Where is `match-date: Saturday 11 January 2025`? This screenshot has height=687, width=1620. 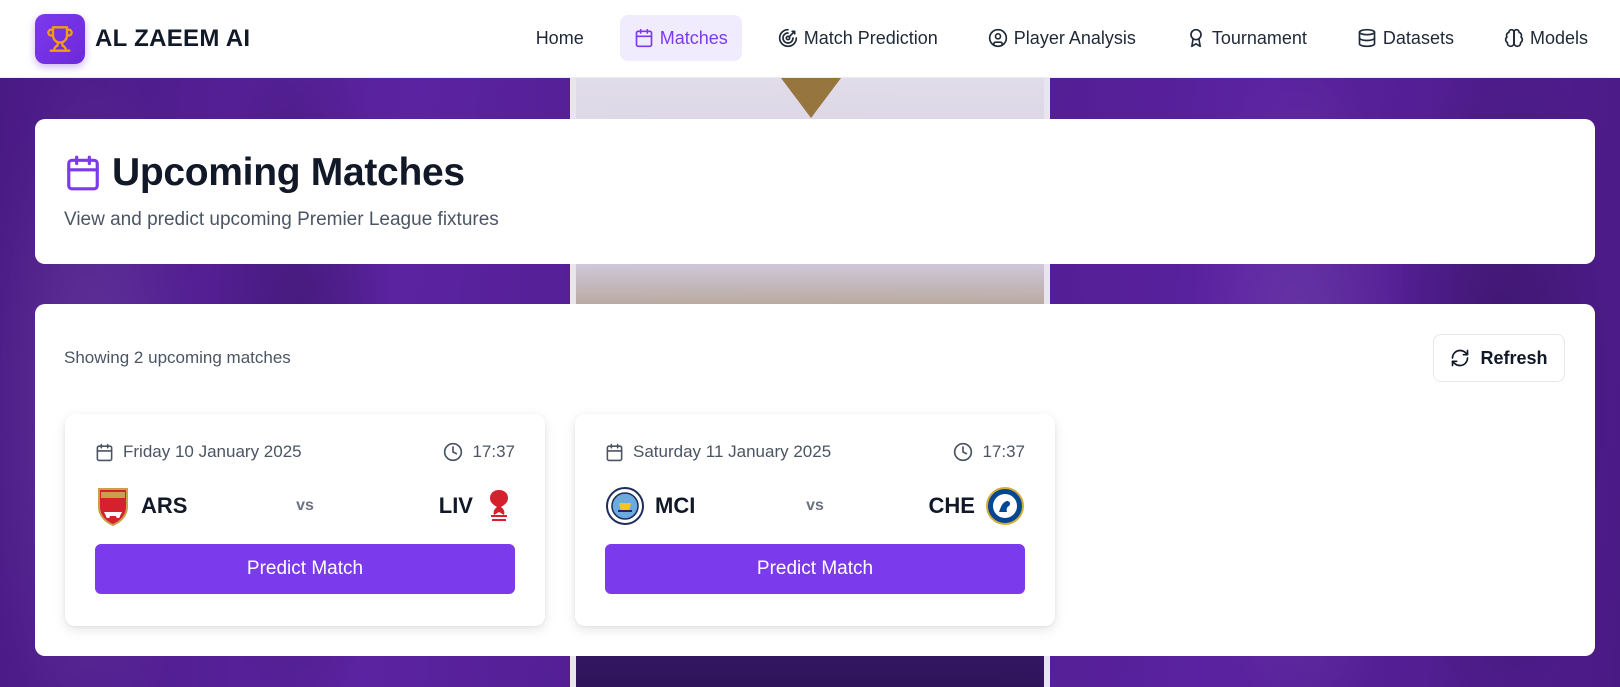
match-date: Saturday 11 January 2025 is located at coordinates (732, 451).